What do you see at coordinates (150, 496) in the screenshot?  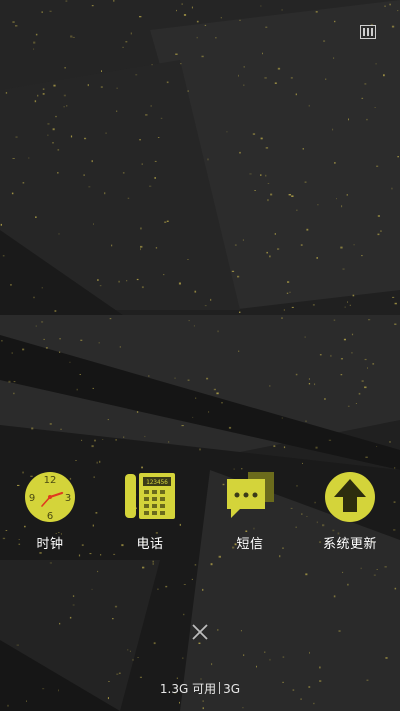 I see `phone-icon: 123456` at bounding box center [150, 496].